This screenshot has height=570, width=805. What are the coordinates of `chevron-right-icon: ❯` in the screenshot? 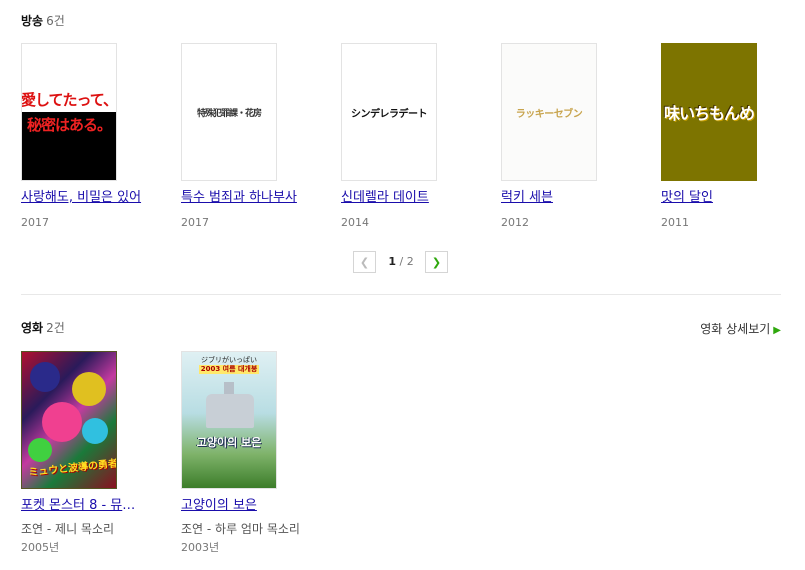 It's located at (436, 262).